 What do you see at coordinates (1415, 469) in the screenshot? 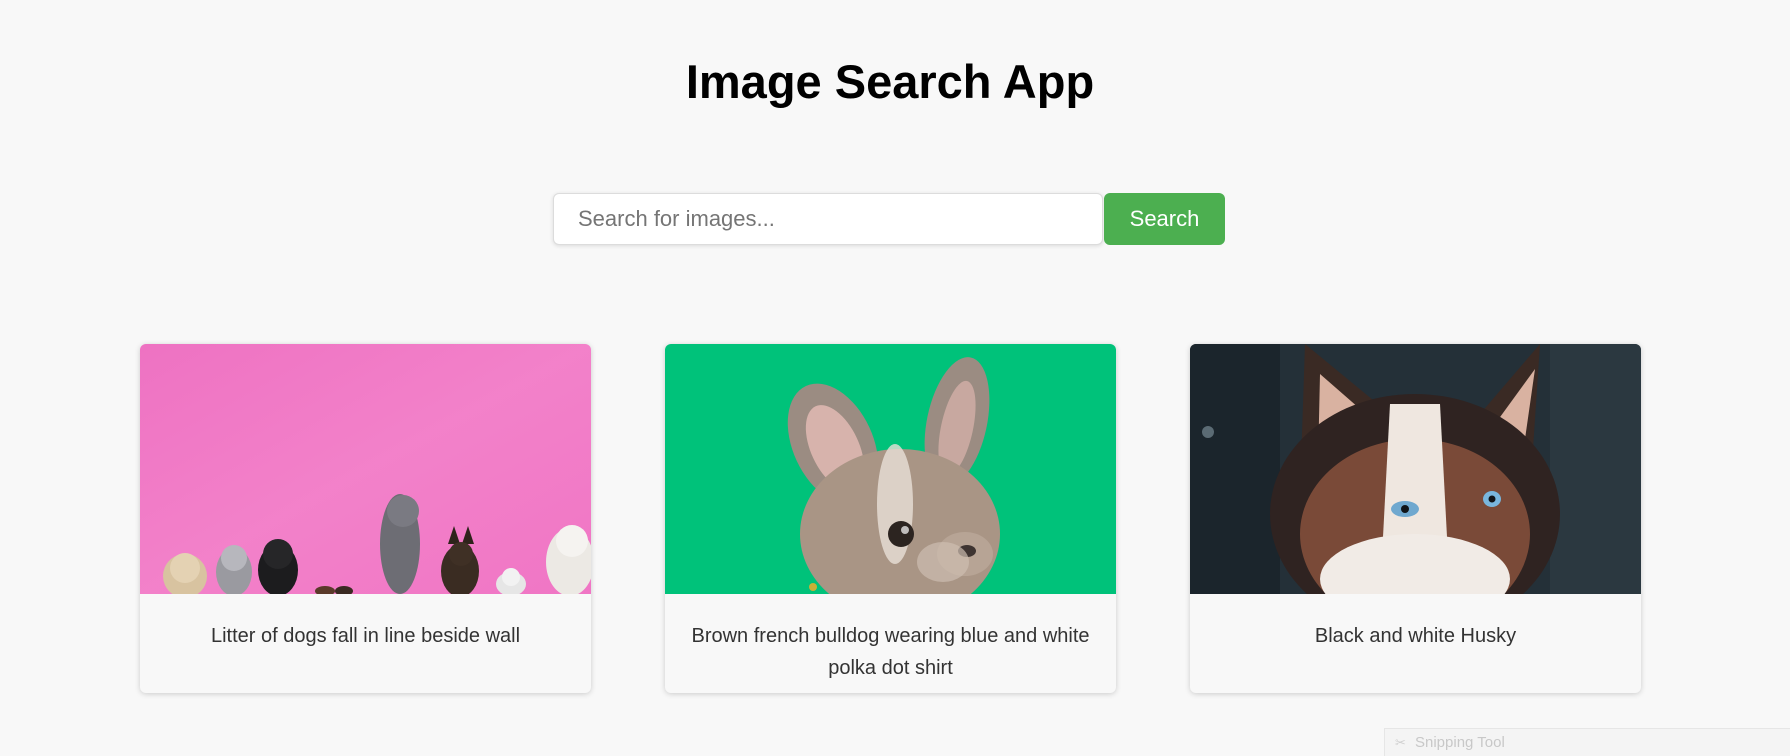
I see `husky-image` at bounding box center [1415, 469].